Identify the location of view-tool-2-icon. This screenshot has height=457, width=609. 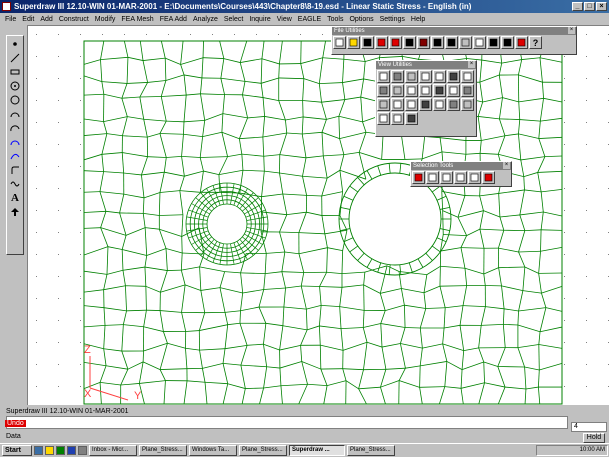
(397, 76).